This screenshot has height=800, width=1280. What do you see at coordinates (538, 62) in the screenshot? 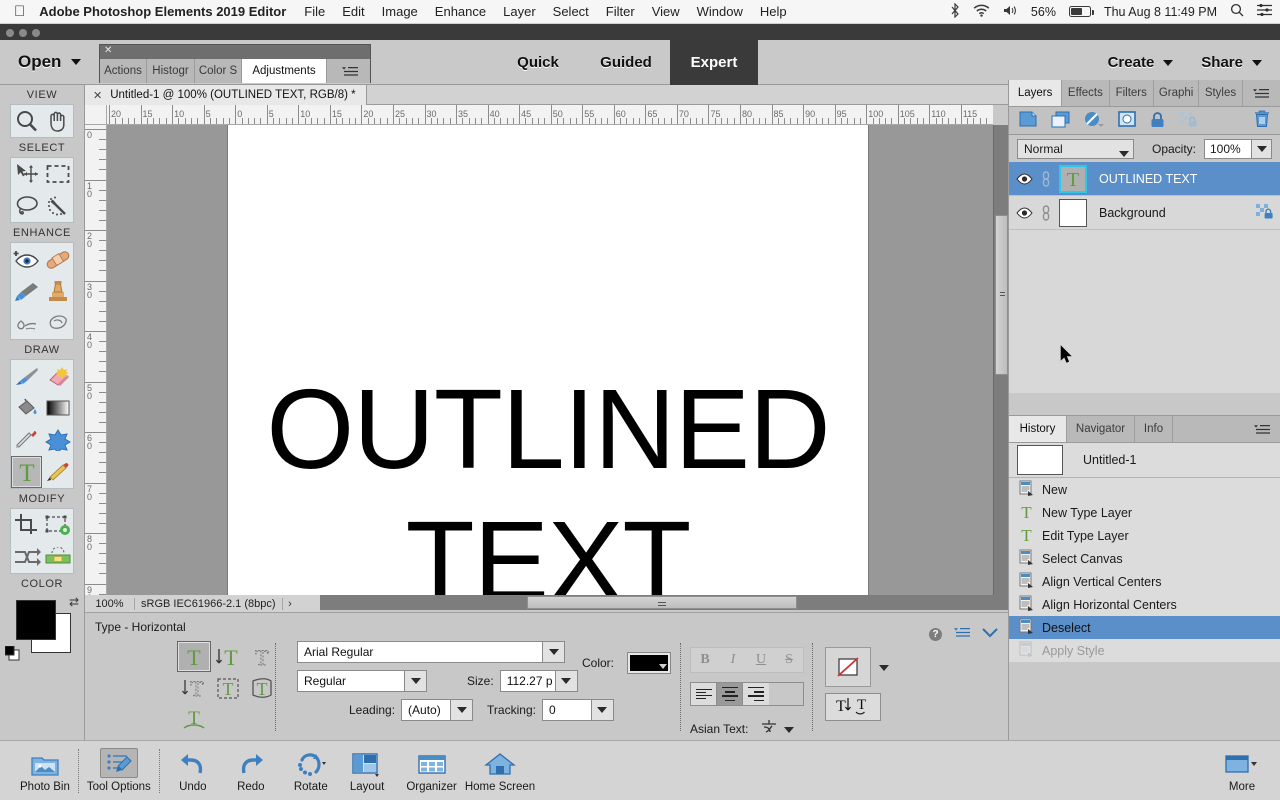
I see `tab-quick: Quick` at bounding box center [538, 62].